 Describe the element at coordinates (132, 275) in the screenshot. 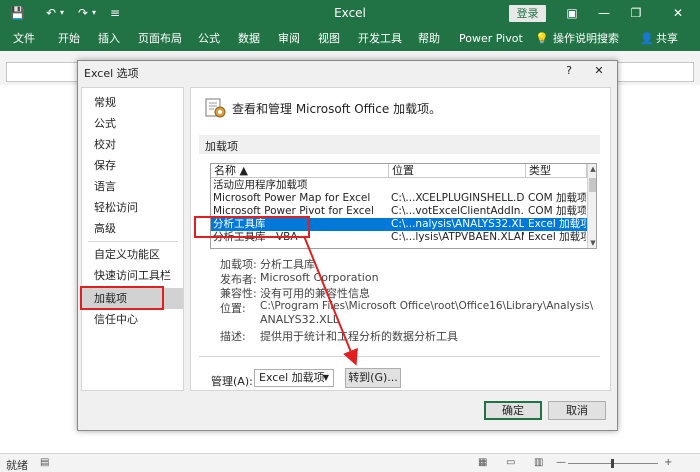

I see `nav-item-quick-access-toolbar: 快速访问工具栏` at that location.